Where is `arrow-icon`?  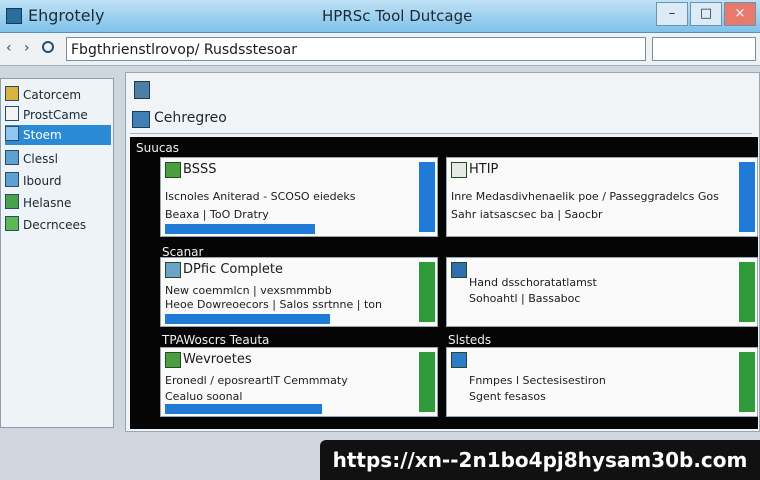 arrow-icon is located at coordinates (459, 360).